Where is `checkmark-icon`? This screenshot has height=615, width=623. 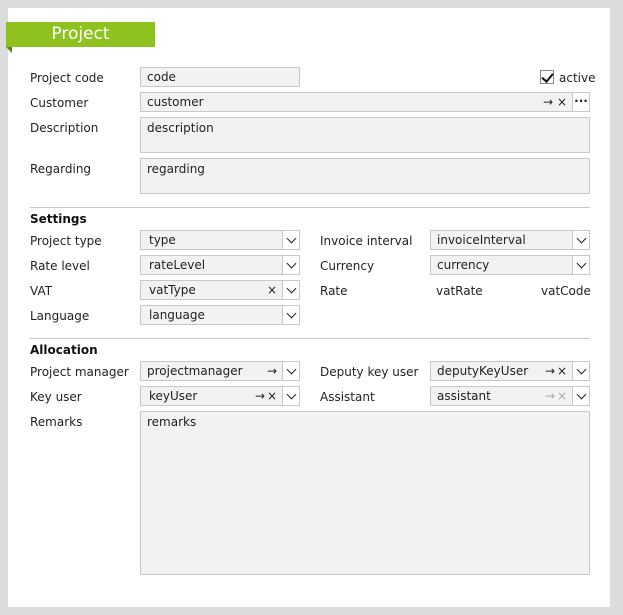 checkmark-icon is located at coordinates (547, 76).